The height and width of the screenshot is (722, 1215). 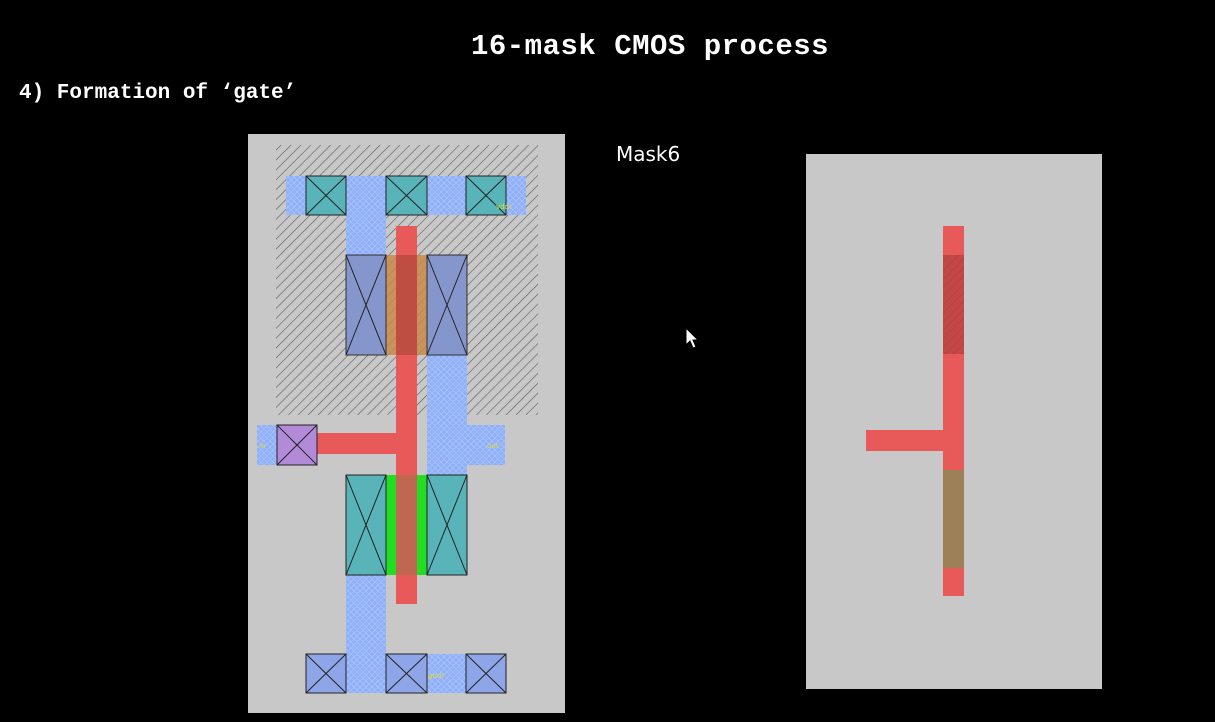 I want to click on nmos-contact-right, so click(x=447, y=525).